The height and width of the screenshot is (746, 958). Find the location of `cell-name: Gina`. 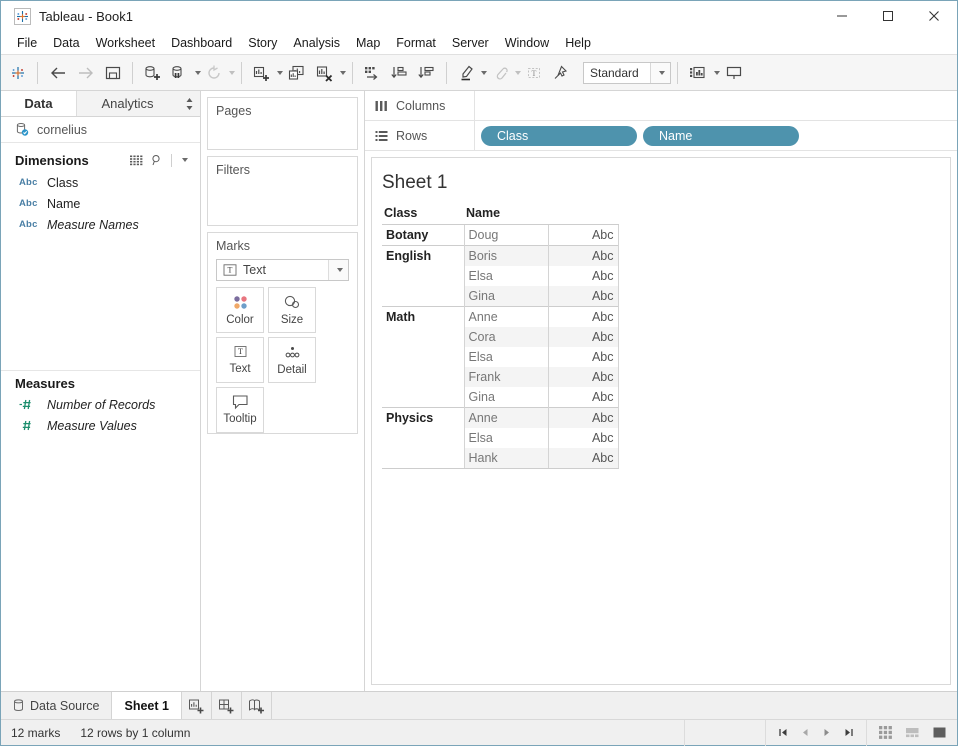

cell-name: Gina is located at coordinates (481, 397).